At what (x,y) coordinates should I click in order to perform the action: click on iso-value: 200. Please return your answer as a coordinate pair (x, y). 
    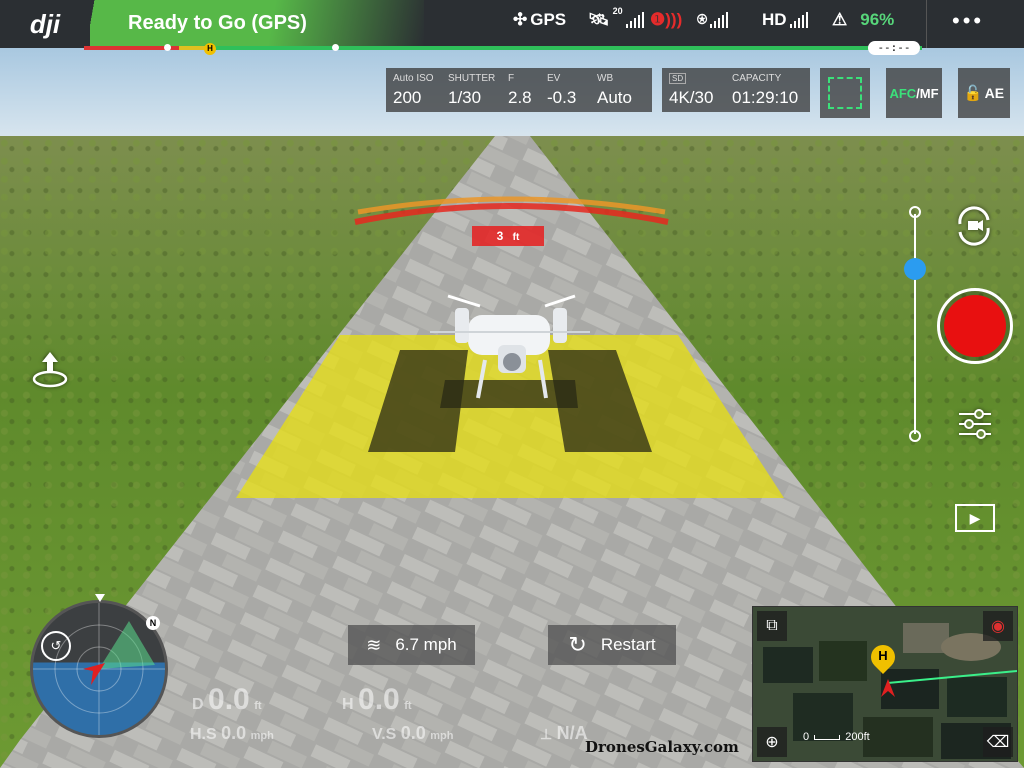
    Looking at the image, I should click on (407, 97).